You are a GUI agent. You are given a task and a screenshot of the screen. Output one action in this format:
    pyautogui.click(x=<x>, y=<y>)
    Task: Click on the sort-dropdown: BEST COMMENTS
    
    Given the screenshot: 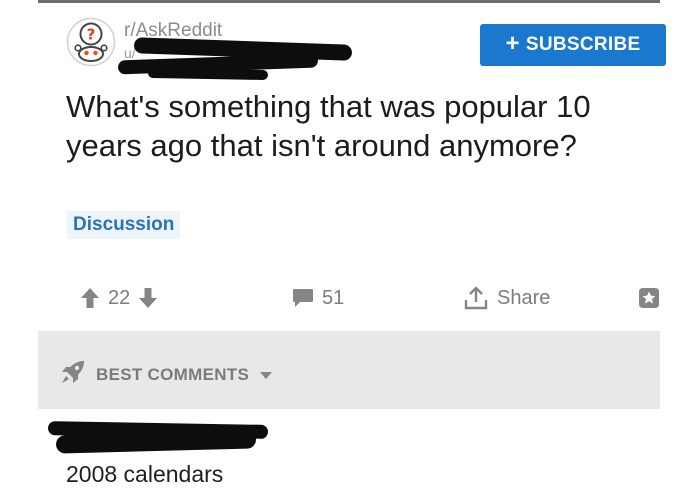 What is the action you would take?
    pyautogui.click(x=166, y=374)
    